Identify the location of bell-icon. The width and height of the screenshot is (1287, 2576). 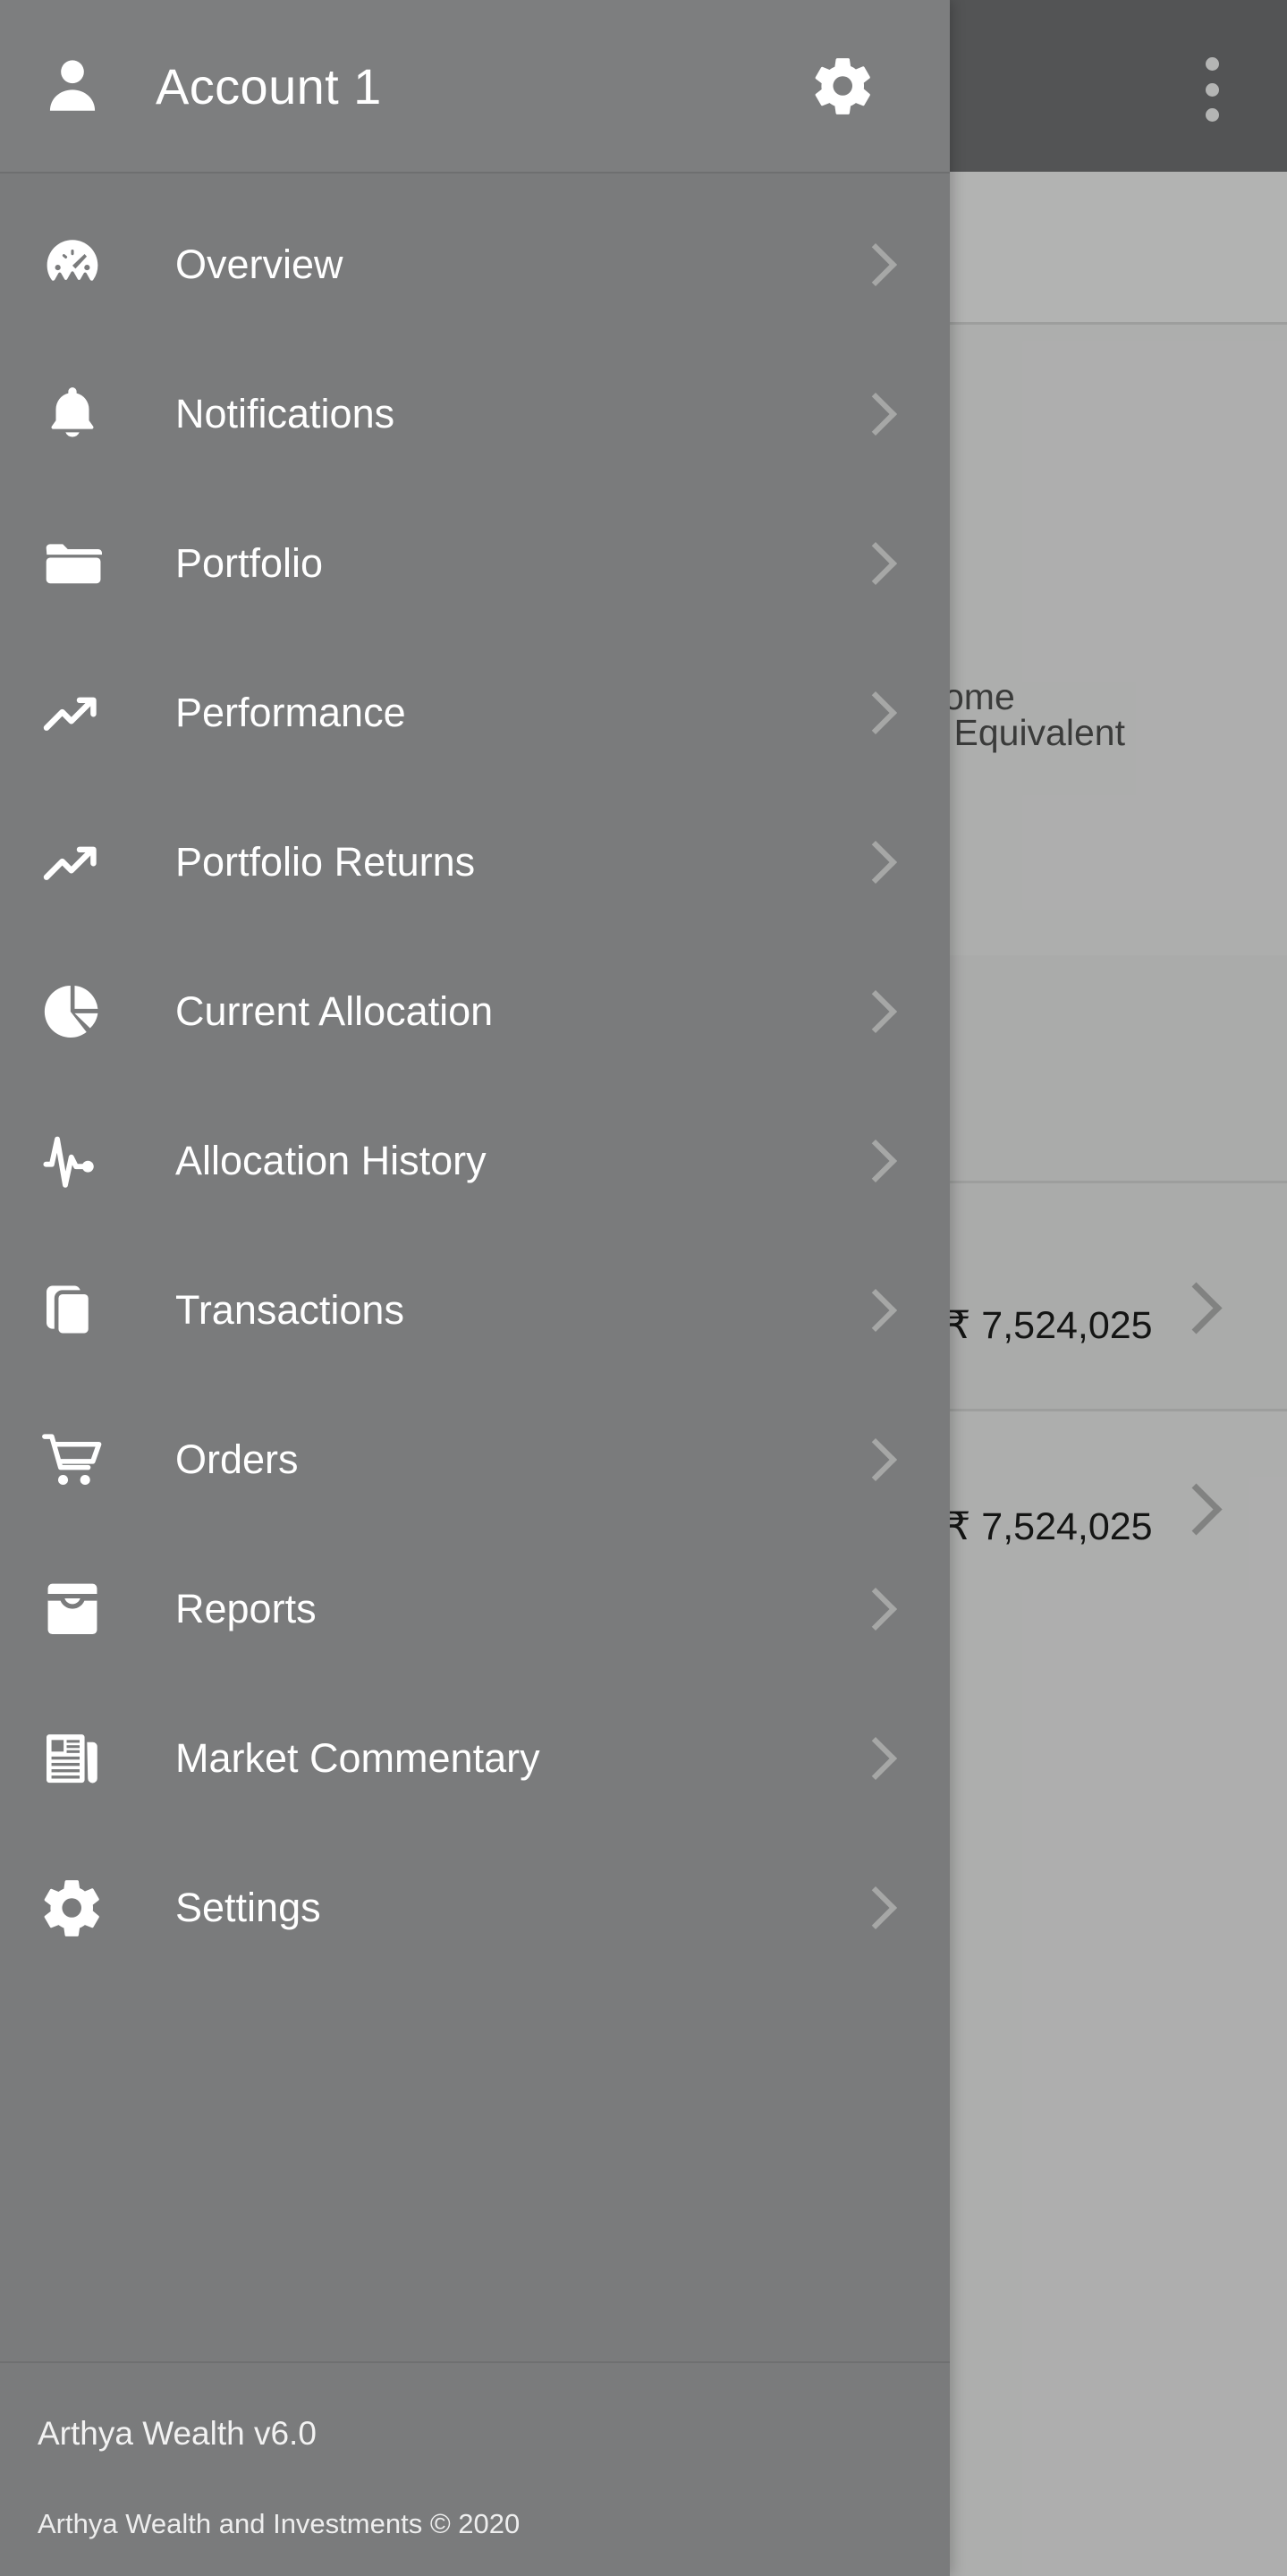
(72, 414).